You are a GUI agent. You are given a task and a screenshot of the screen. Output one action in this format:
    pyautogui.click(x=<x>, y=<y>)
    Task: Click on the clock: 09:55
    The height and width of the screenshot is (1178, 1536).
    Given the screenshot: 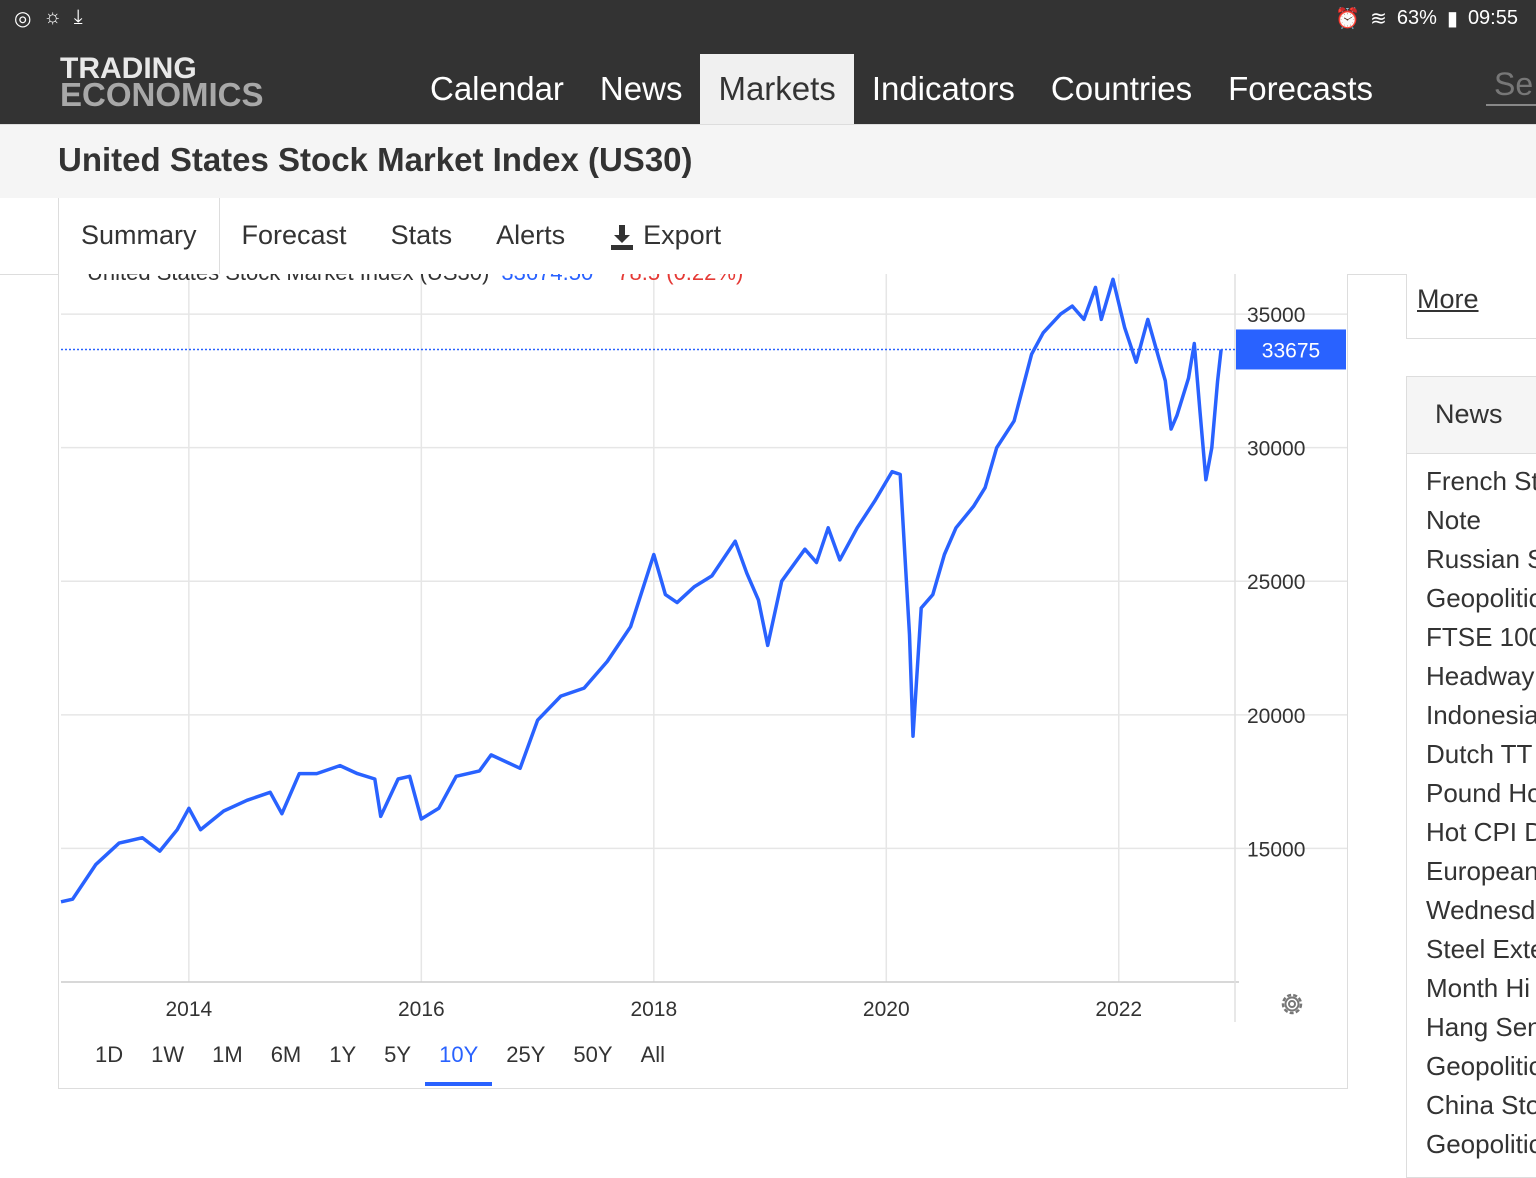 What is the action you would take?
    pyautogui.click(x=1492, y=18)
    